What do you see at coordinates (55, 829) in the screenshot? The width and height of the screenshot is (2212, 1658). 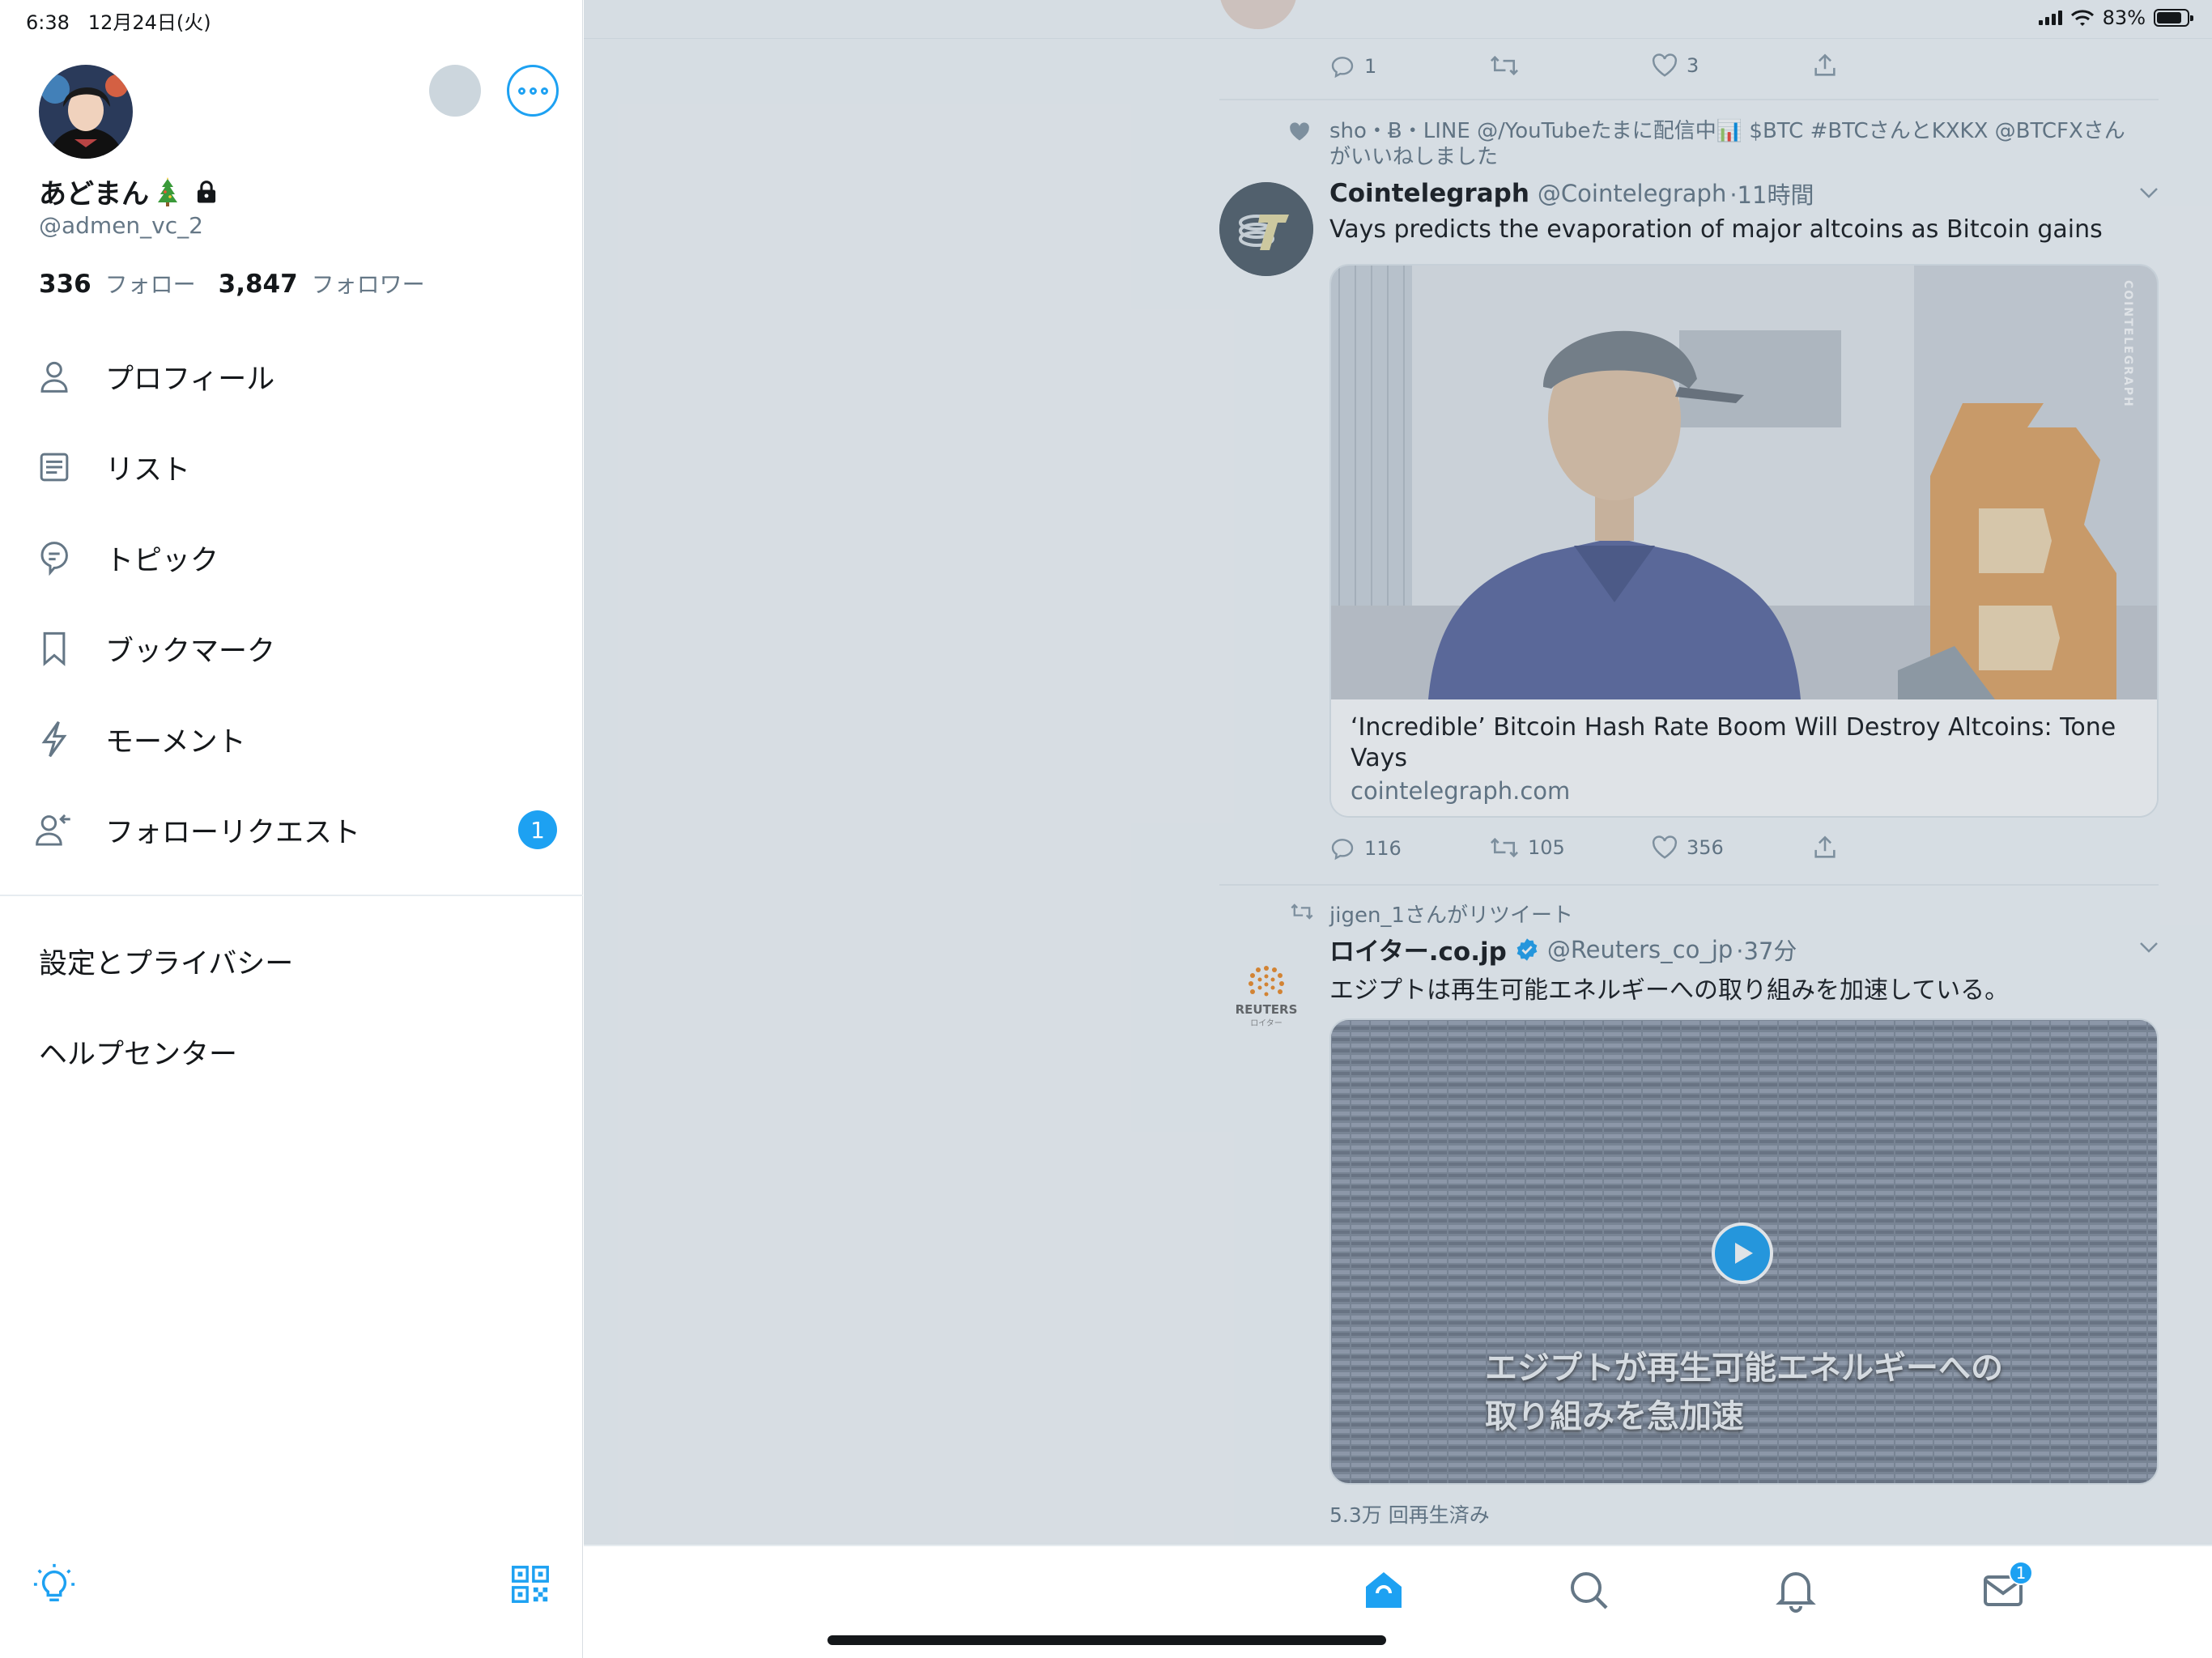 I see `follow-request-icon` at bounding box center [55, 829].